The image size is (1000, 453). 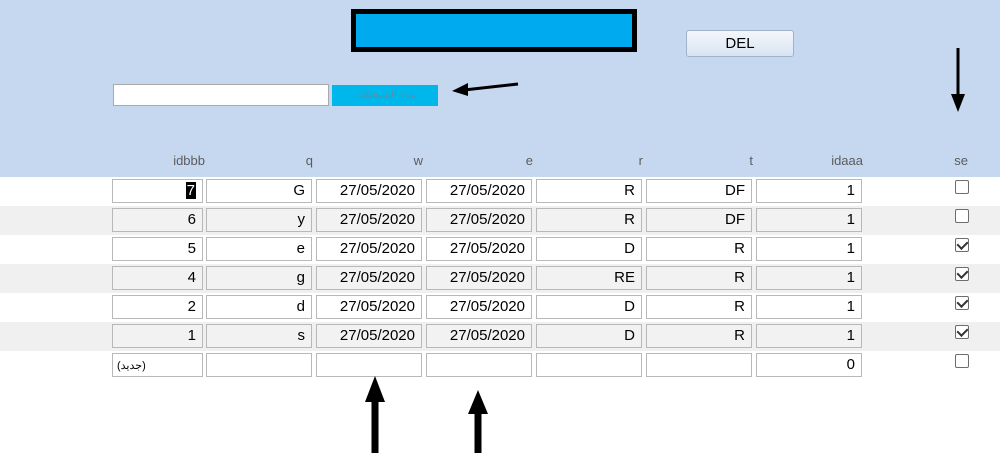 What do you see at coordinates (847, 160) in the screenshot?
I see `column-header-idaaa: idaaa` at bounding box center [847, 160].